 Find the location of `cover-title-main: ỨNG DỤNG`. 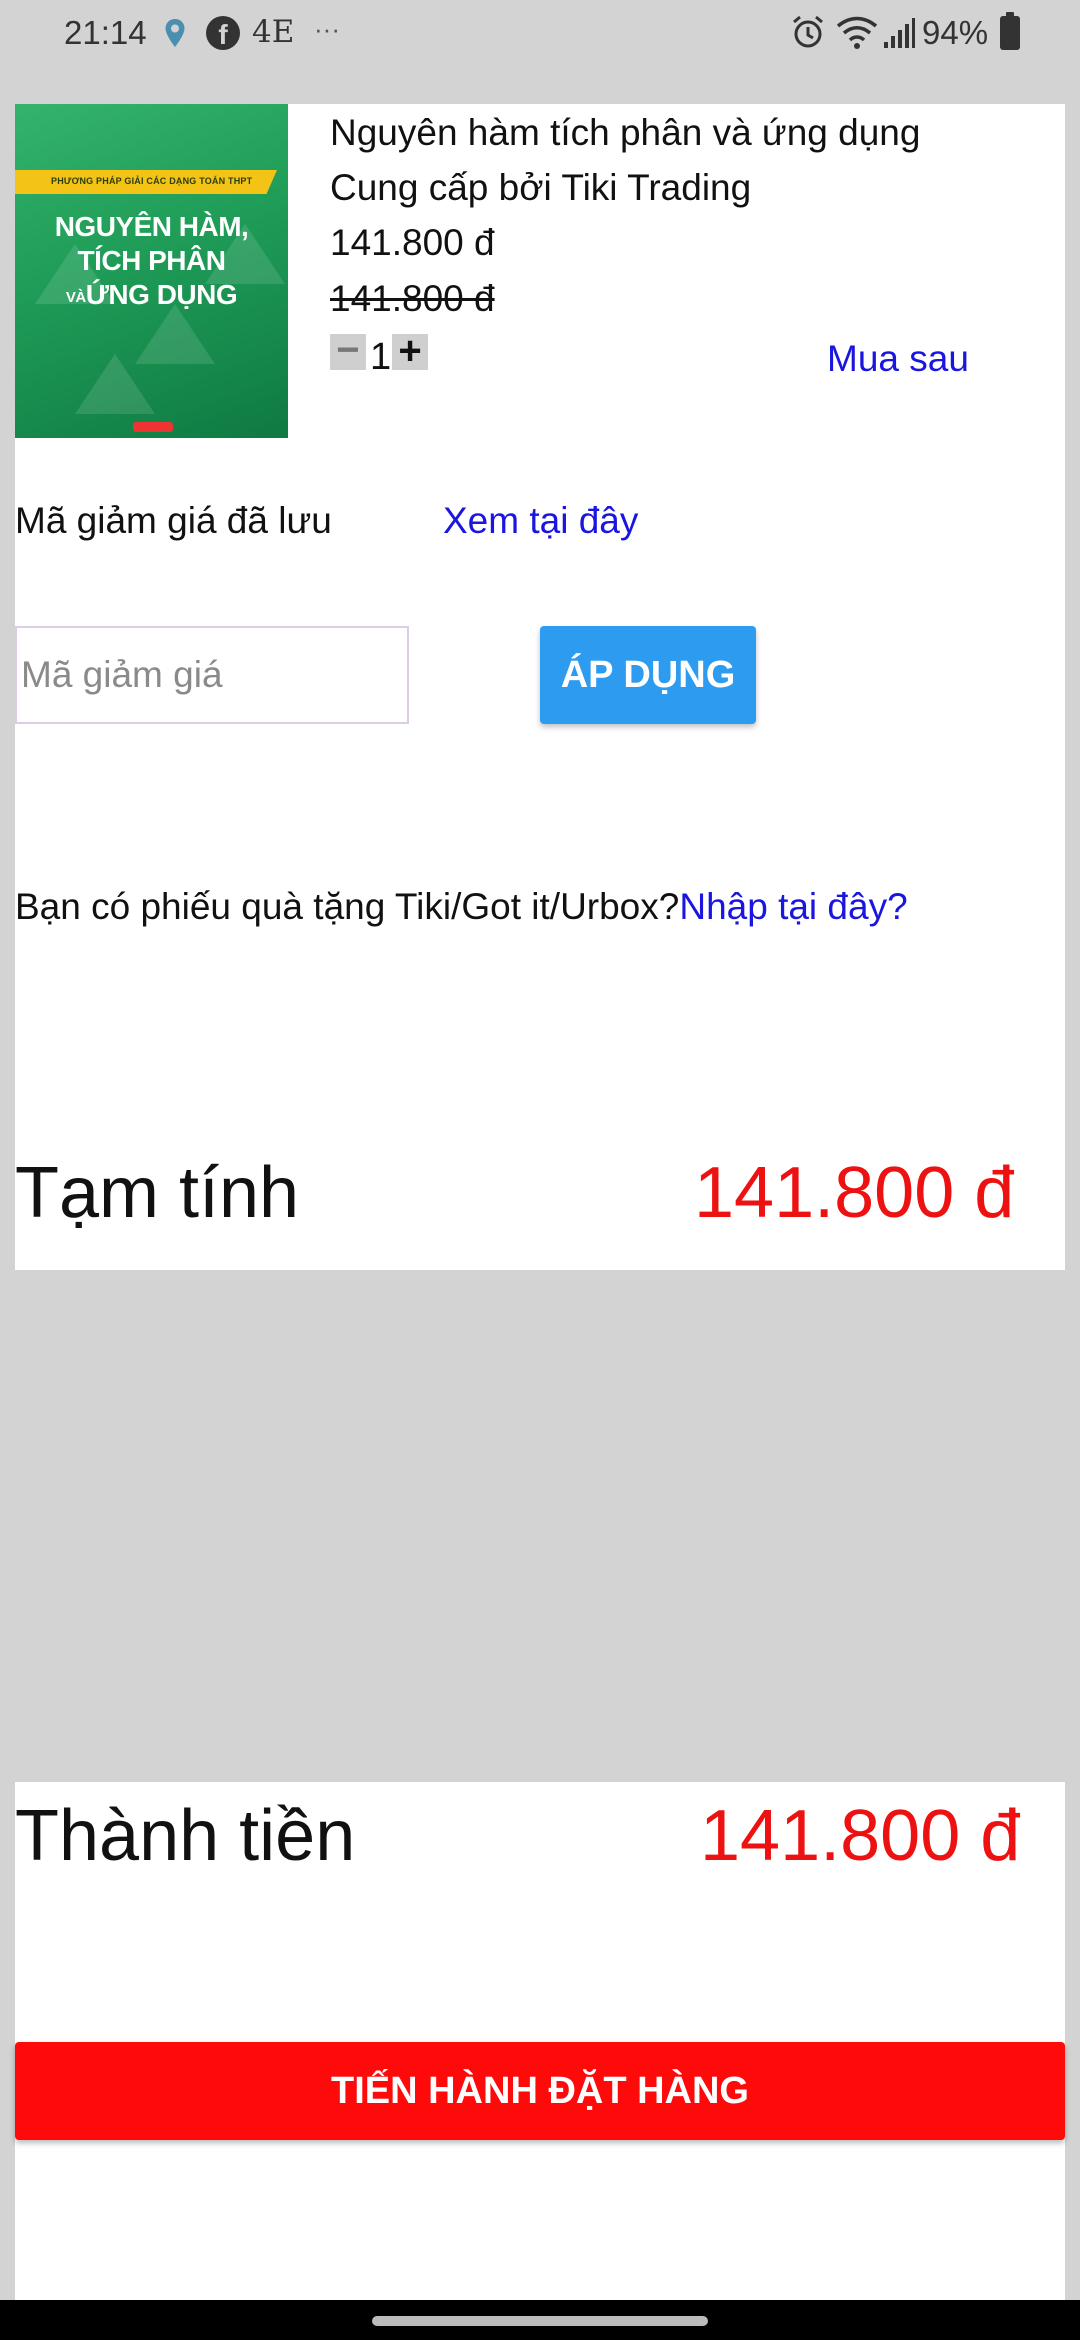

cover-title-main: ỨNG DỤNG is located at coordinates (161, 294).